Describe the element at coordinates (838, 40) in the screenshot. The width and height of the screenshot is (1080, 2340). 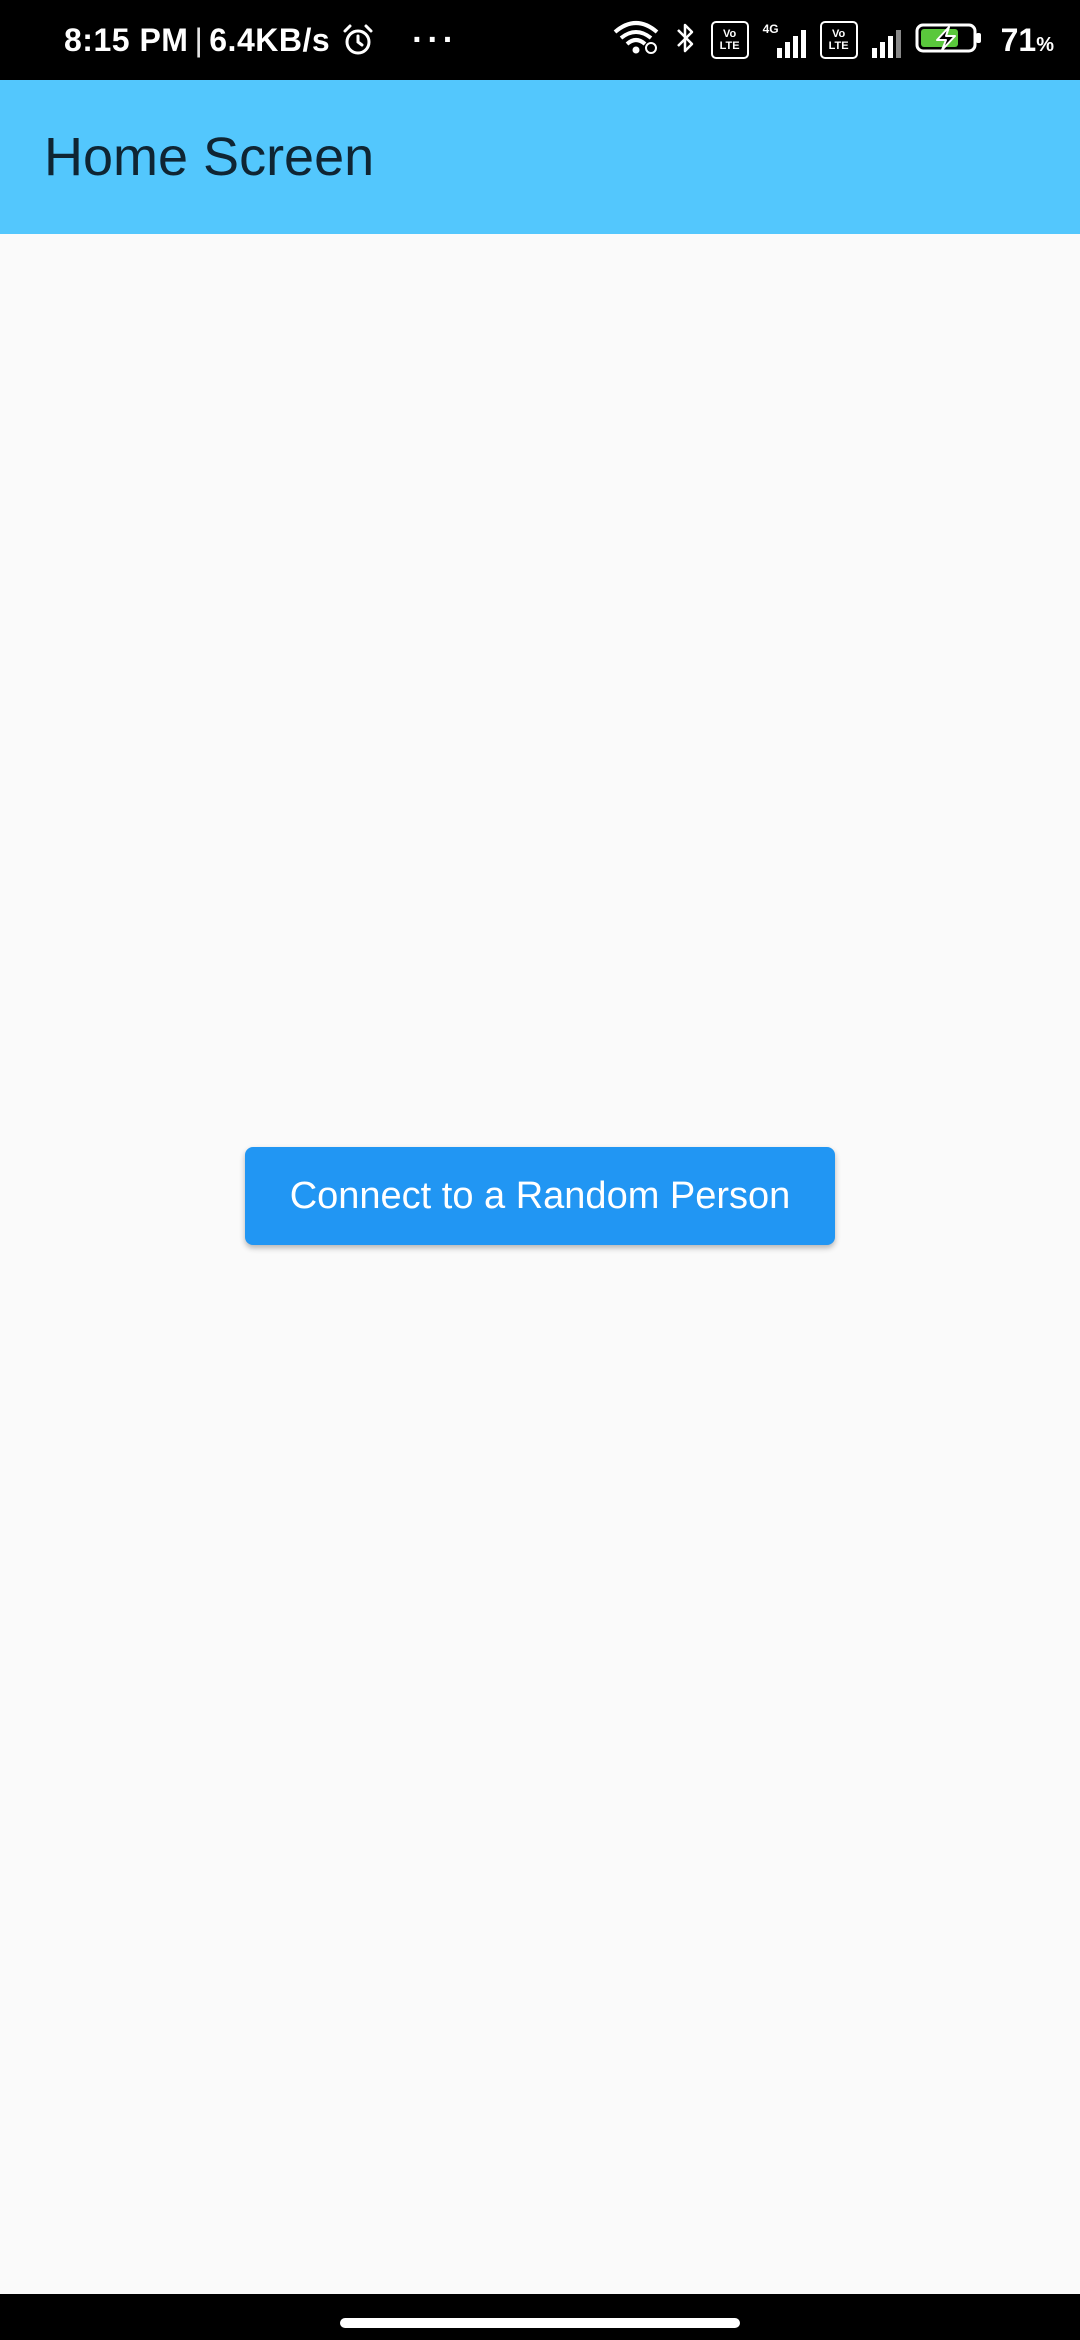
I see `volte-icon-sim2: Vo LTE` at that location.